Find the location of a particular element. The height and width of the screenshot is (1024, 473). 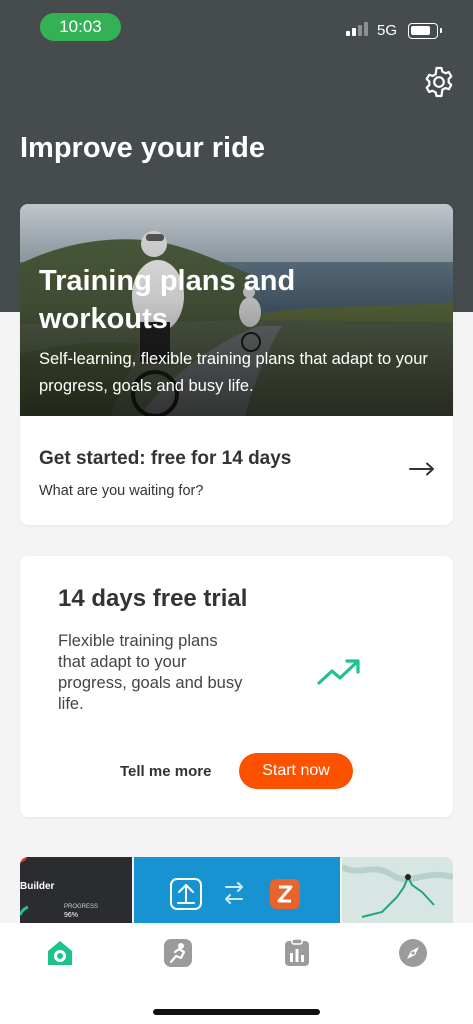

home-indicator is located at coordinates (236, 1012).